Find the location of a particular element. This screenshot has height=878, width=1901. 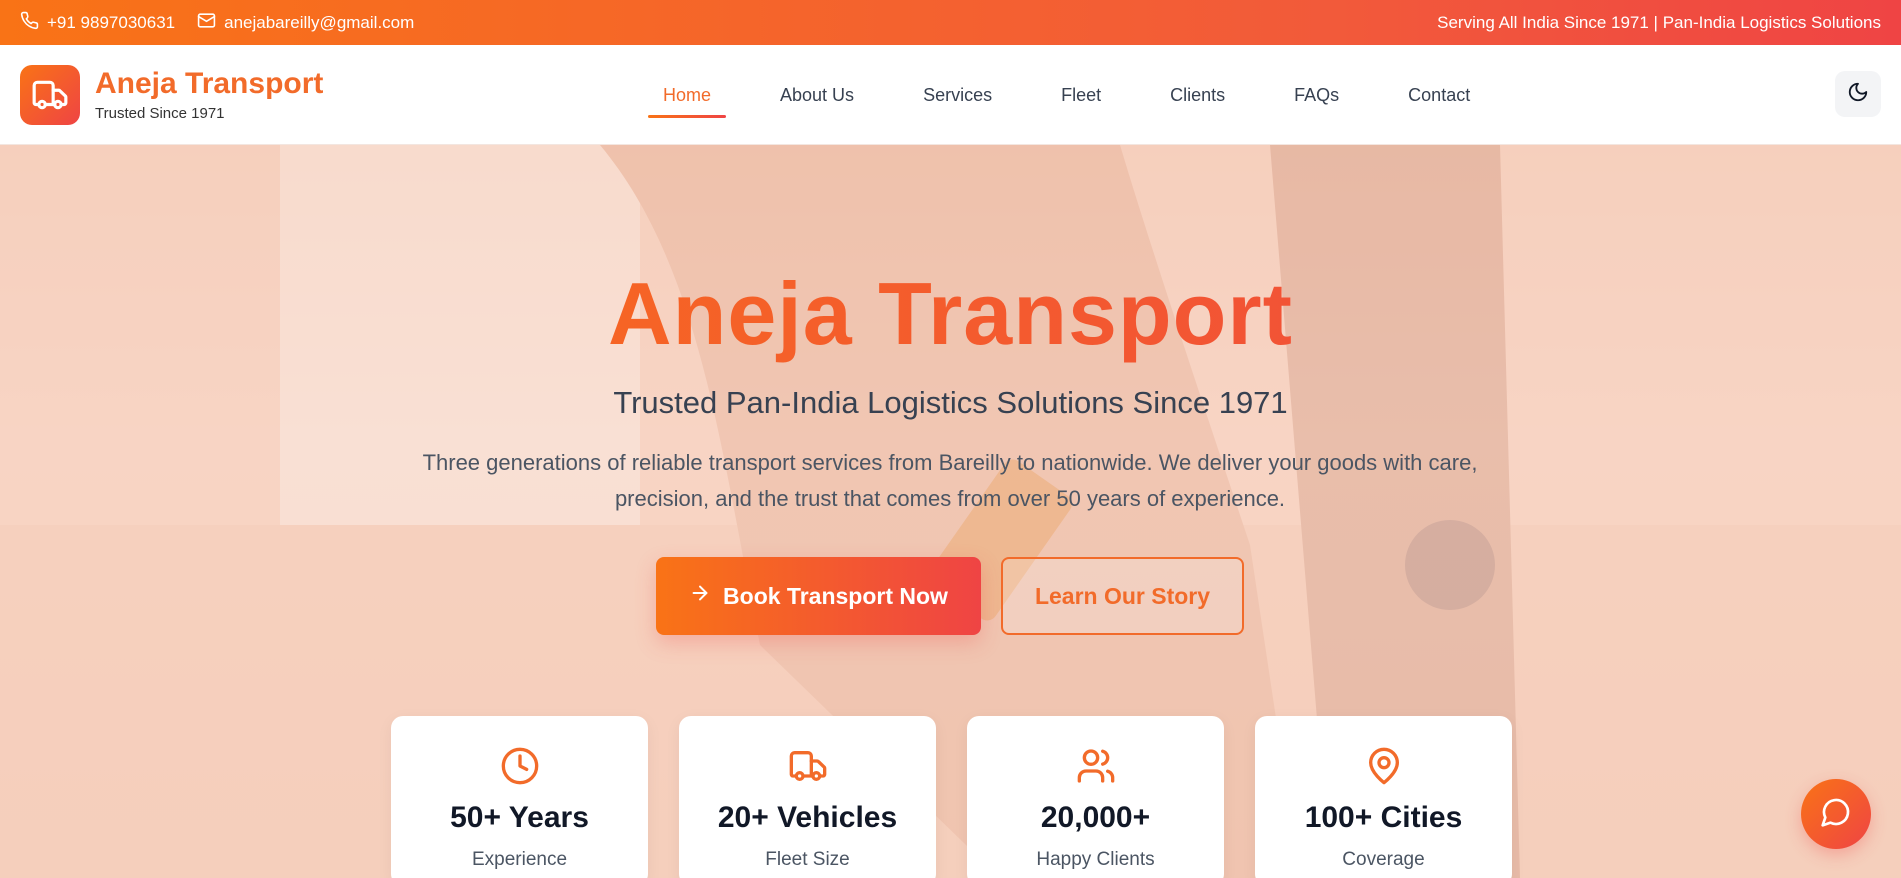

nav-home: Home is located at coordinates (687, 98).